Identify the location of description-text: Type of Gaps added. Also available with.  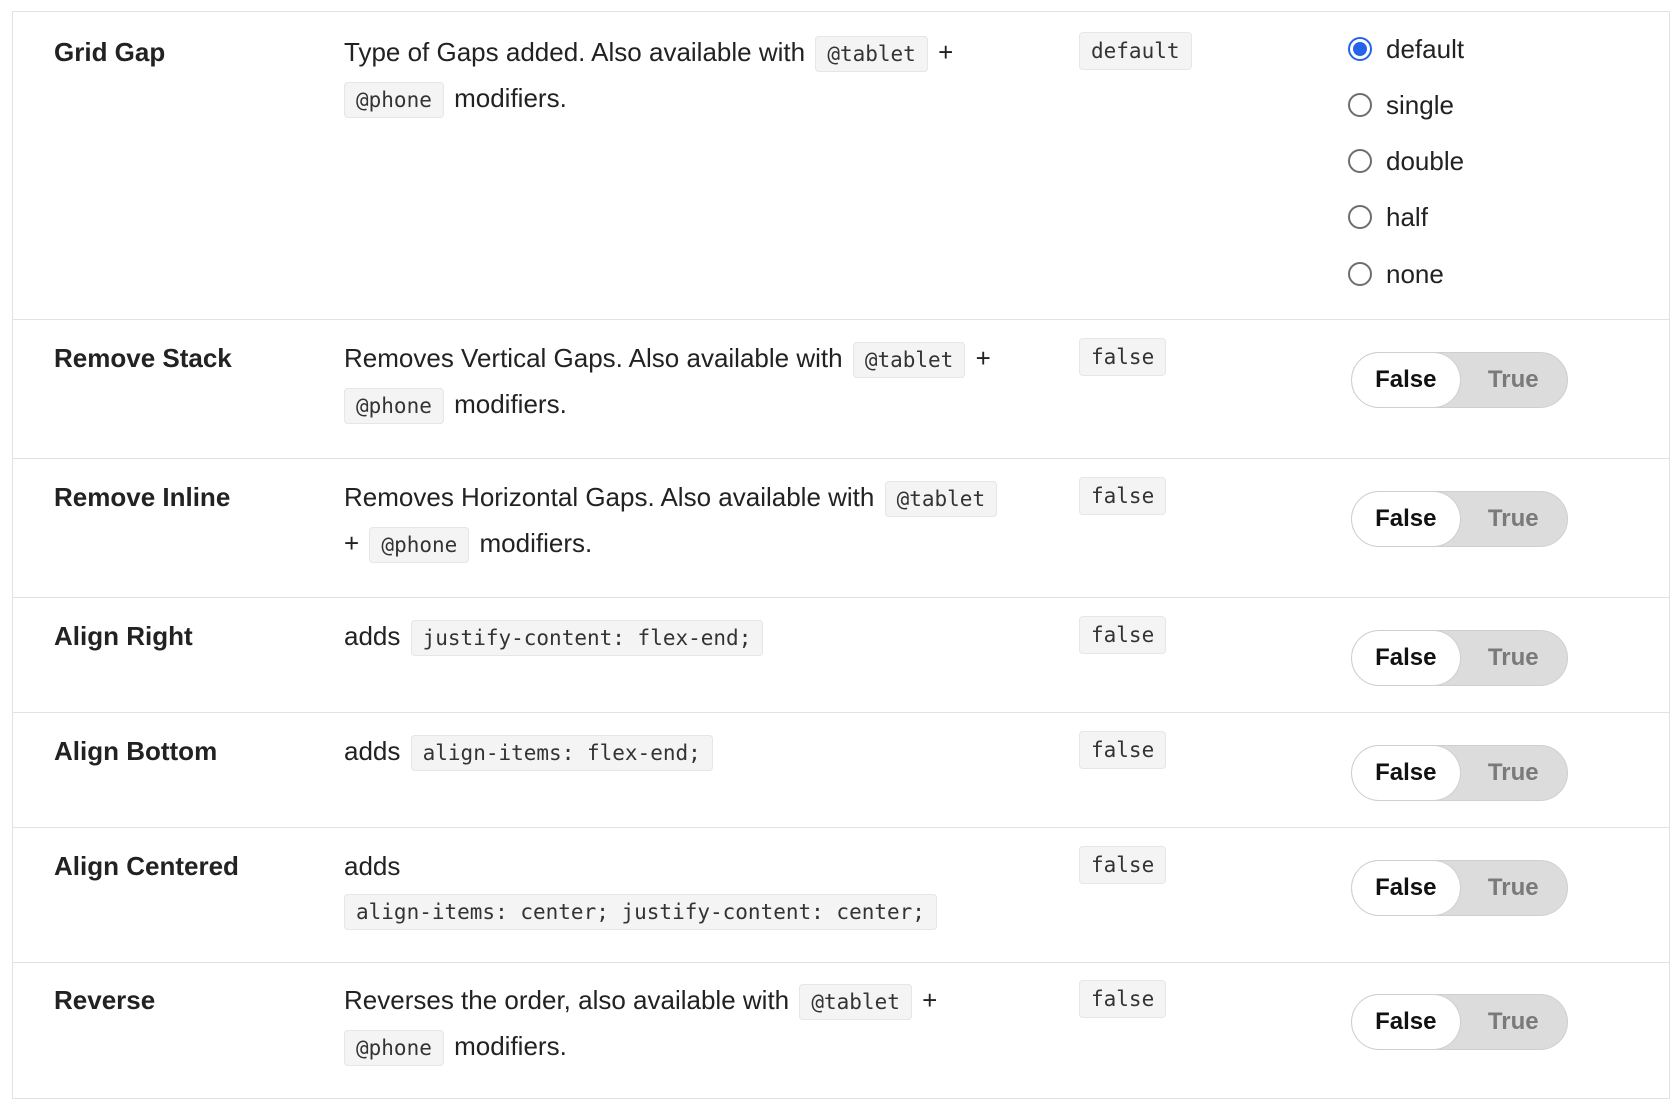
(575, 52).